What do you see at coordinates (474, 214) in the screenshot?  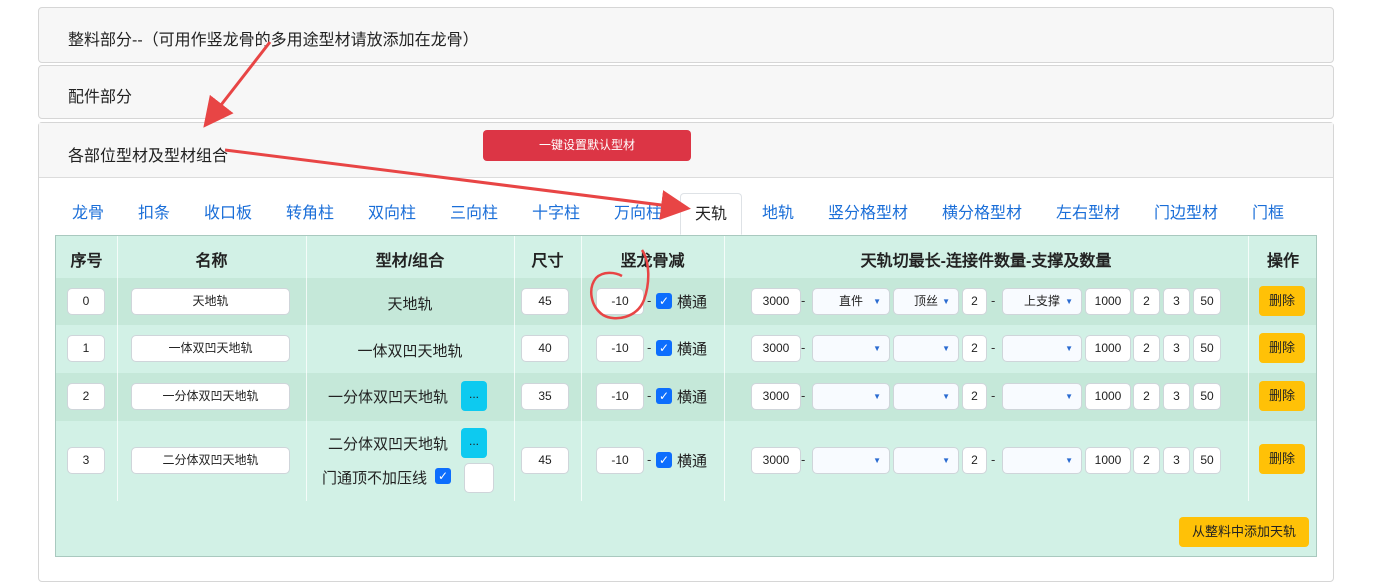 I see `tab-three-way-post: 三向柱` at bounding box center [474, 214].